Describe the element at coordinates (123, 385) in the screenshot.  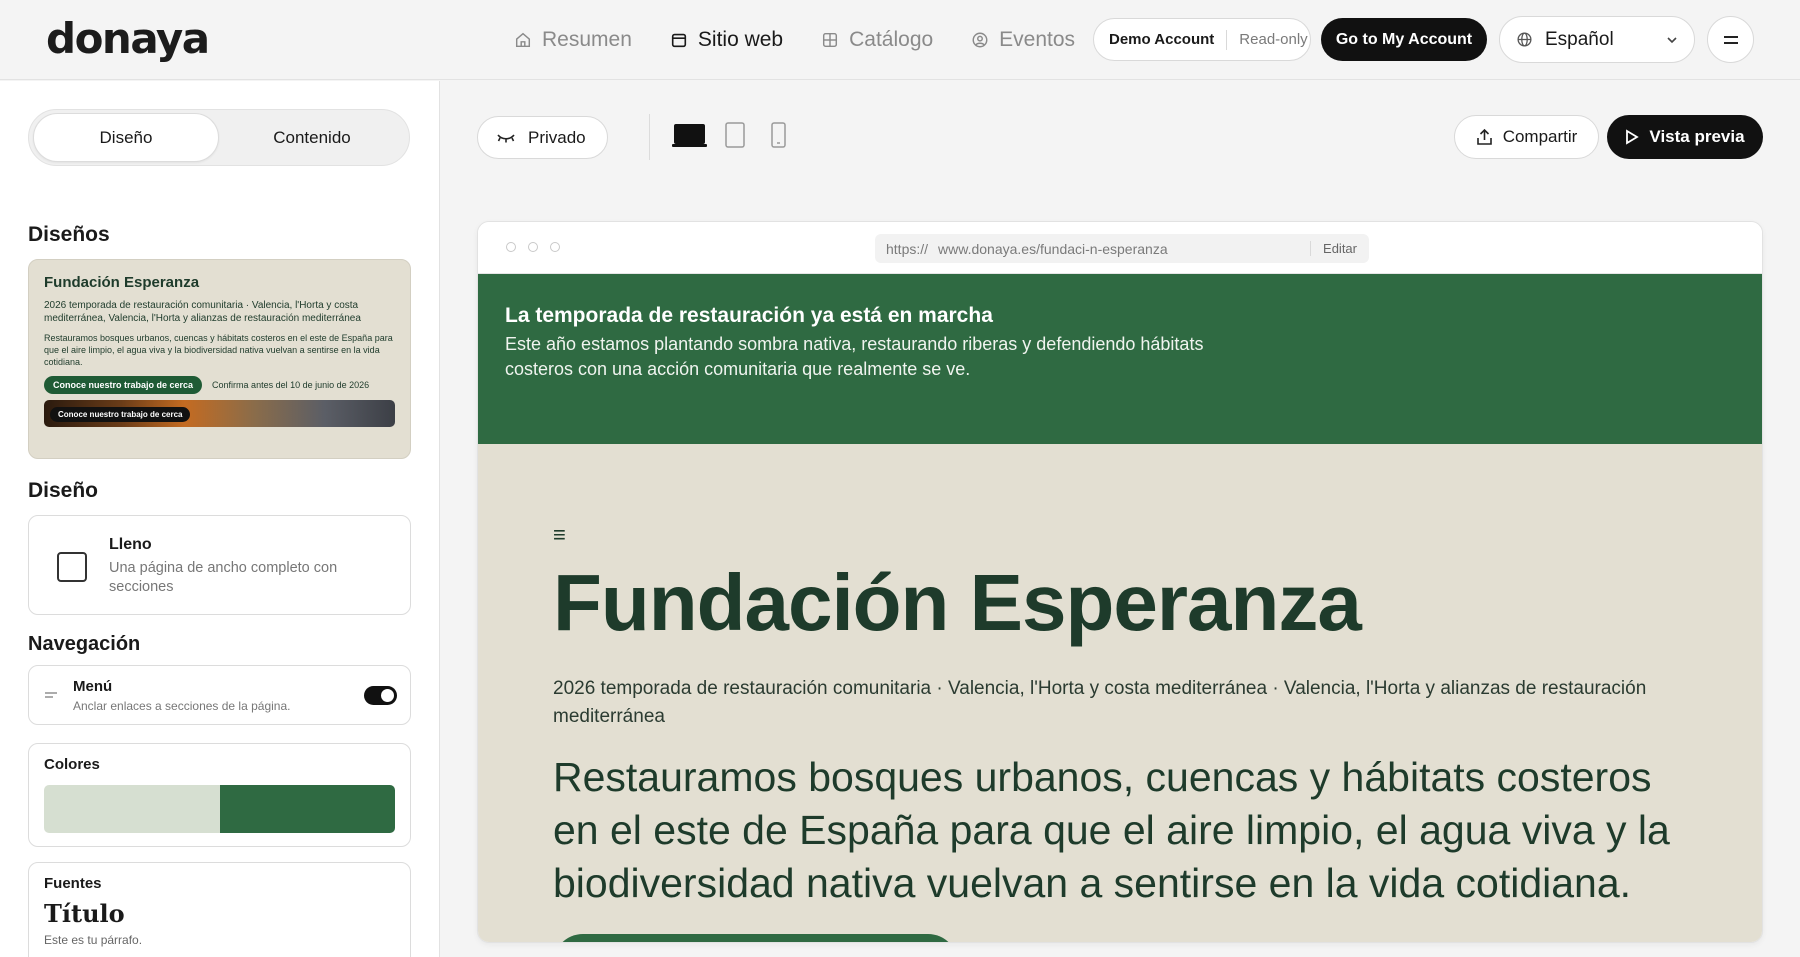
I see `thumb-cta: Conoce nuestro trabajo de cerca` at that location.